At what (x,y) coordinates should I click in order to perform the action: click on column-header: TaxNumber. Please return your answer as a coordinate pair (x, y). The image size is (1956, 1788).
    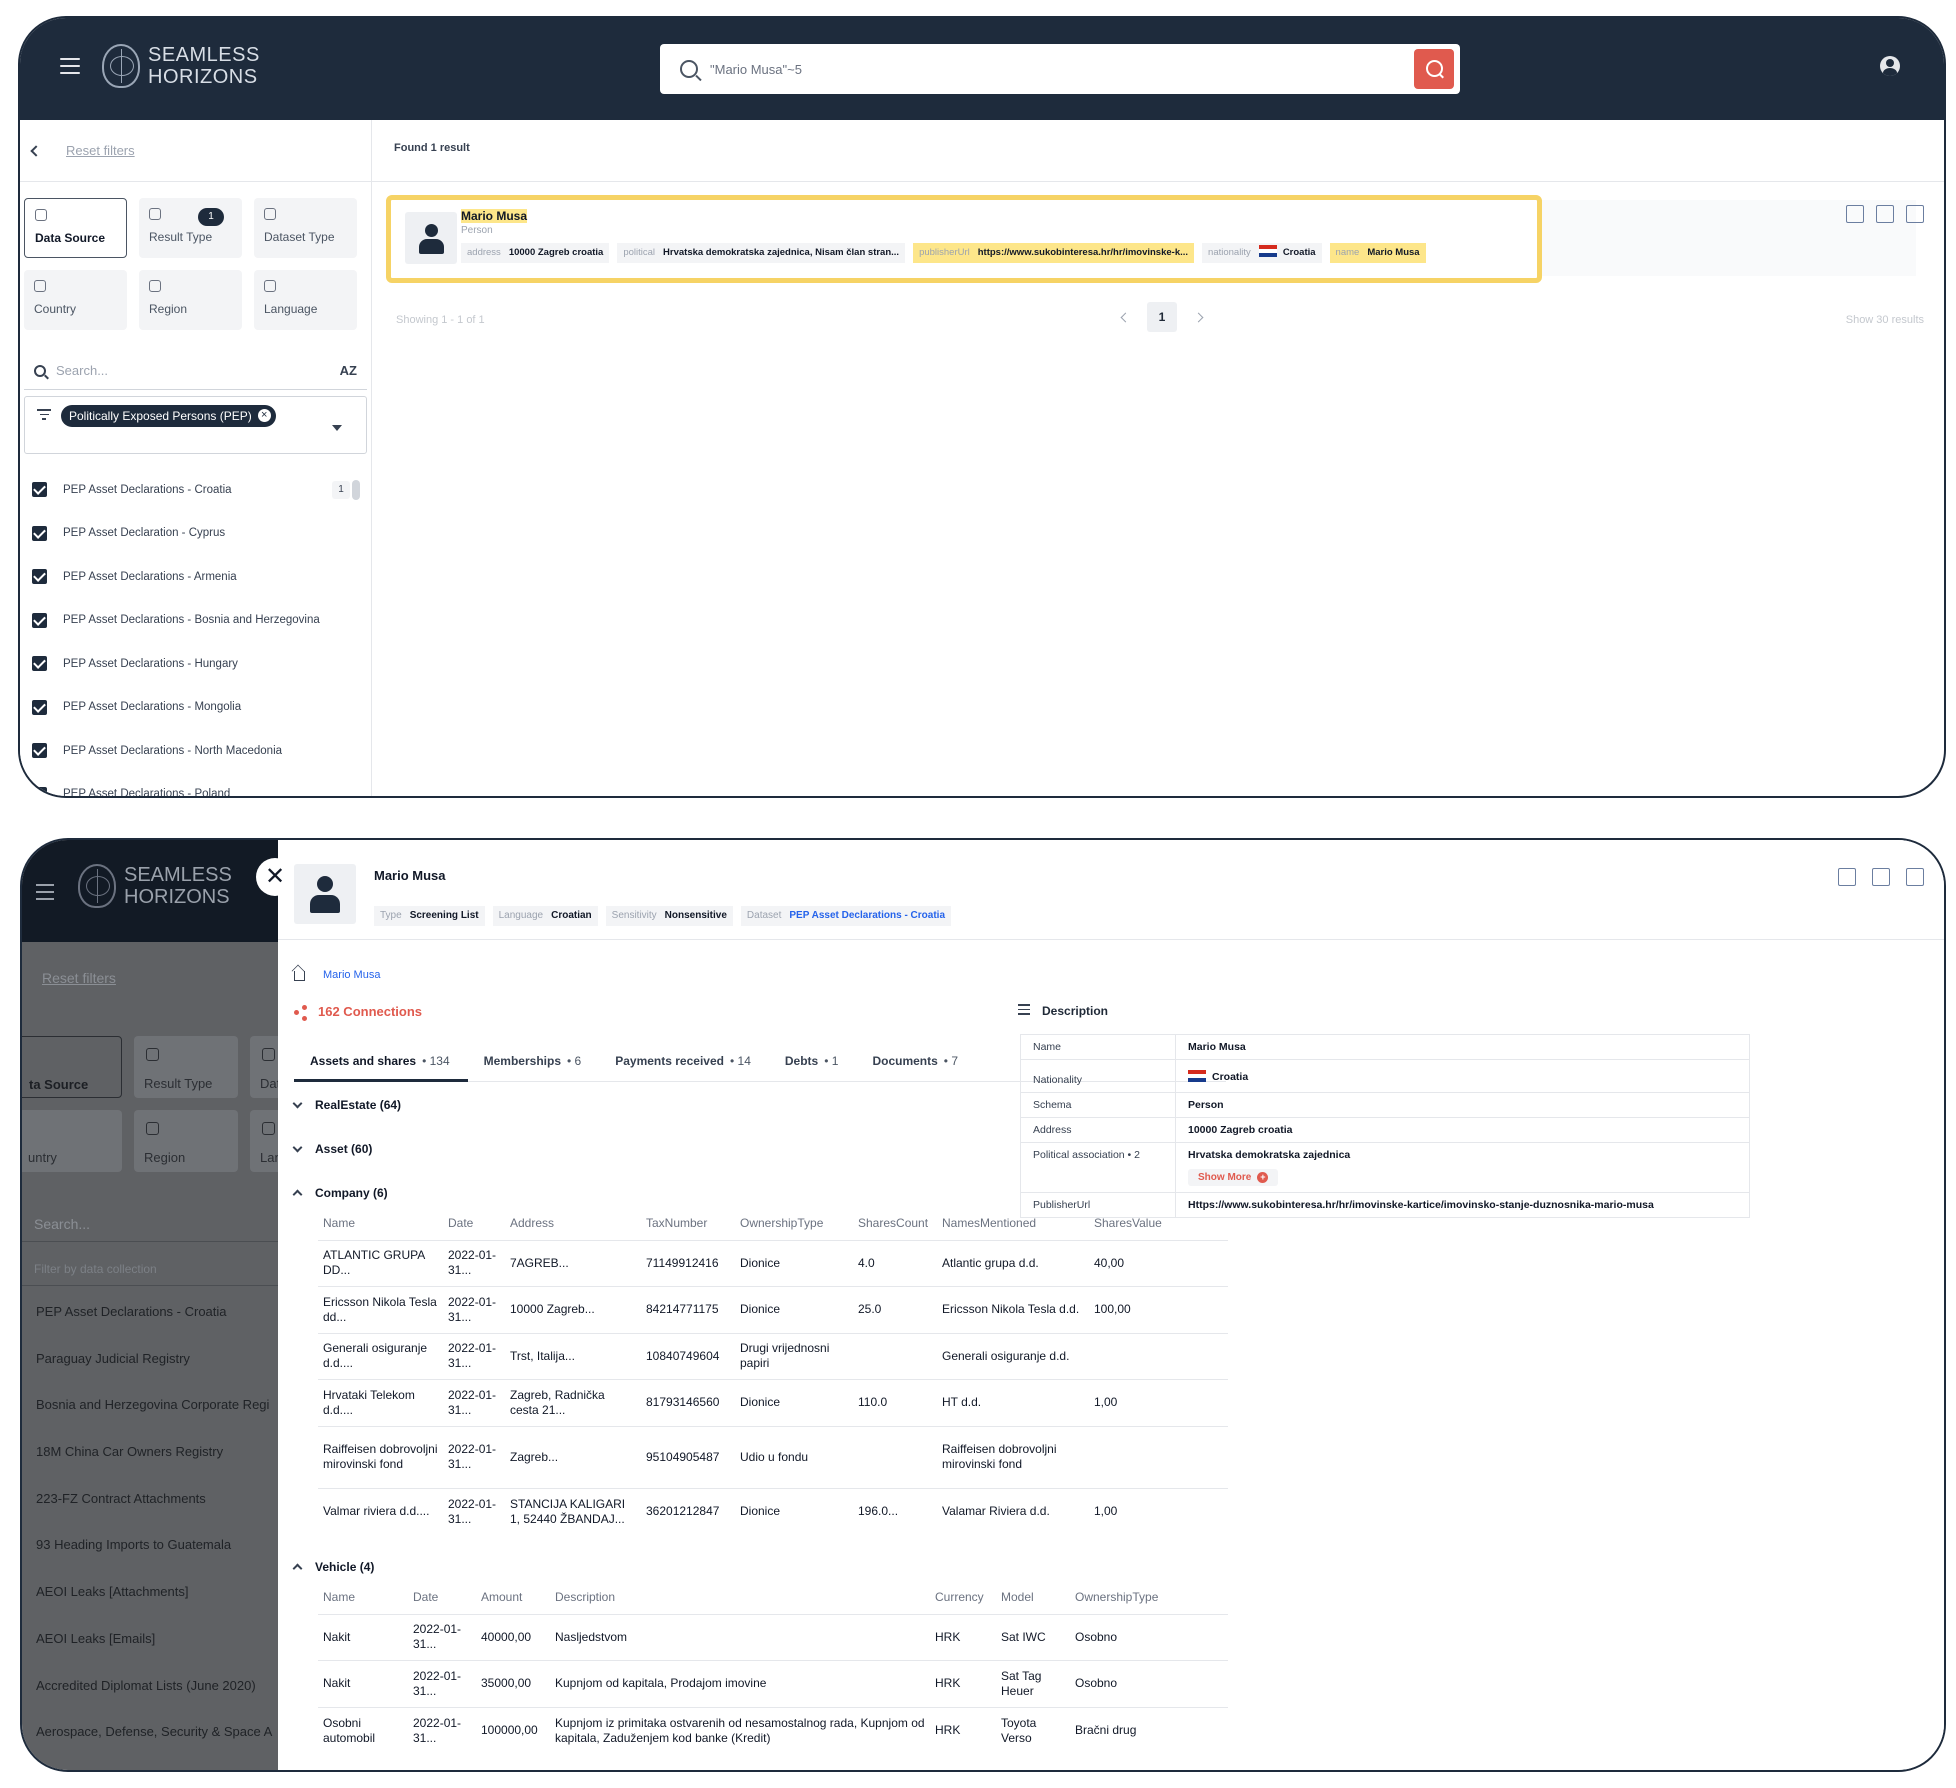
    Looking at the image, I should click on (688, 1223).